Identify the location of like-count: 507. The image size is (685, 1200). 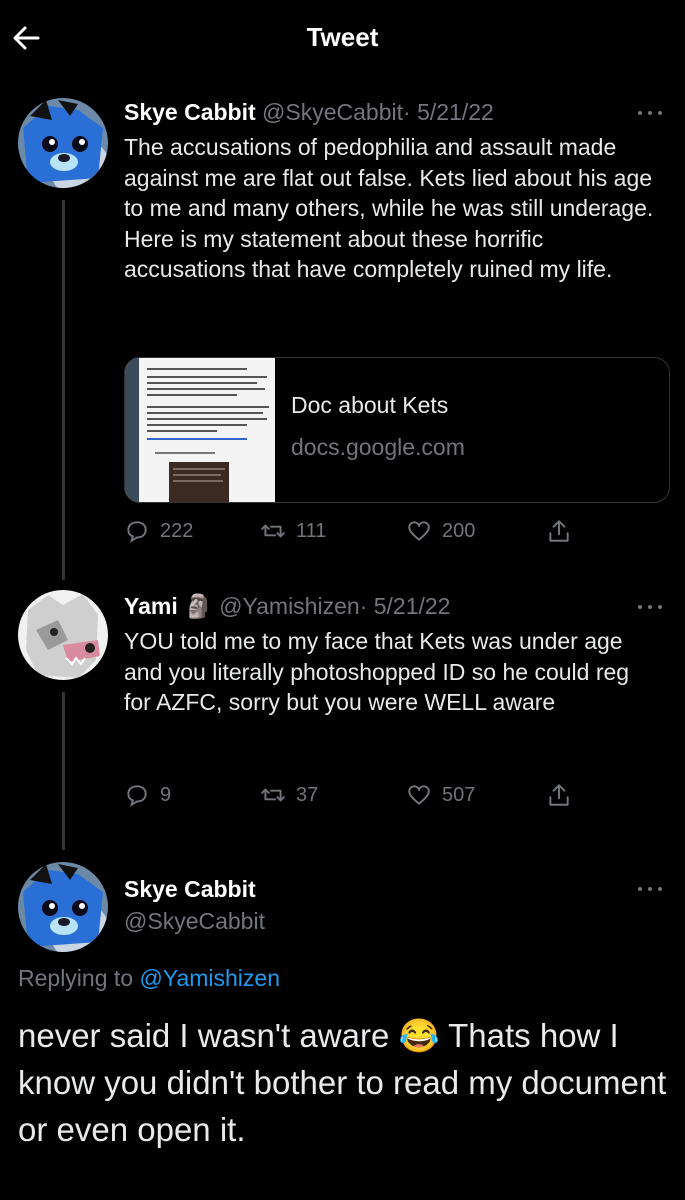
(459, 794).